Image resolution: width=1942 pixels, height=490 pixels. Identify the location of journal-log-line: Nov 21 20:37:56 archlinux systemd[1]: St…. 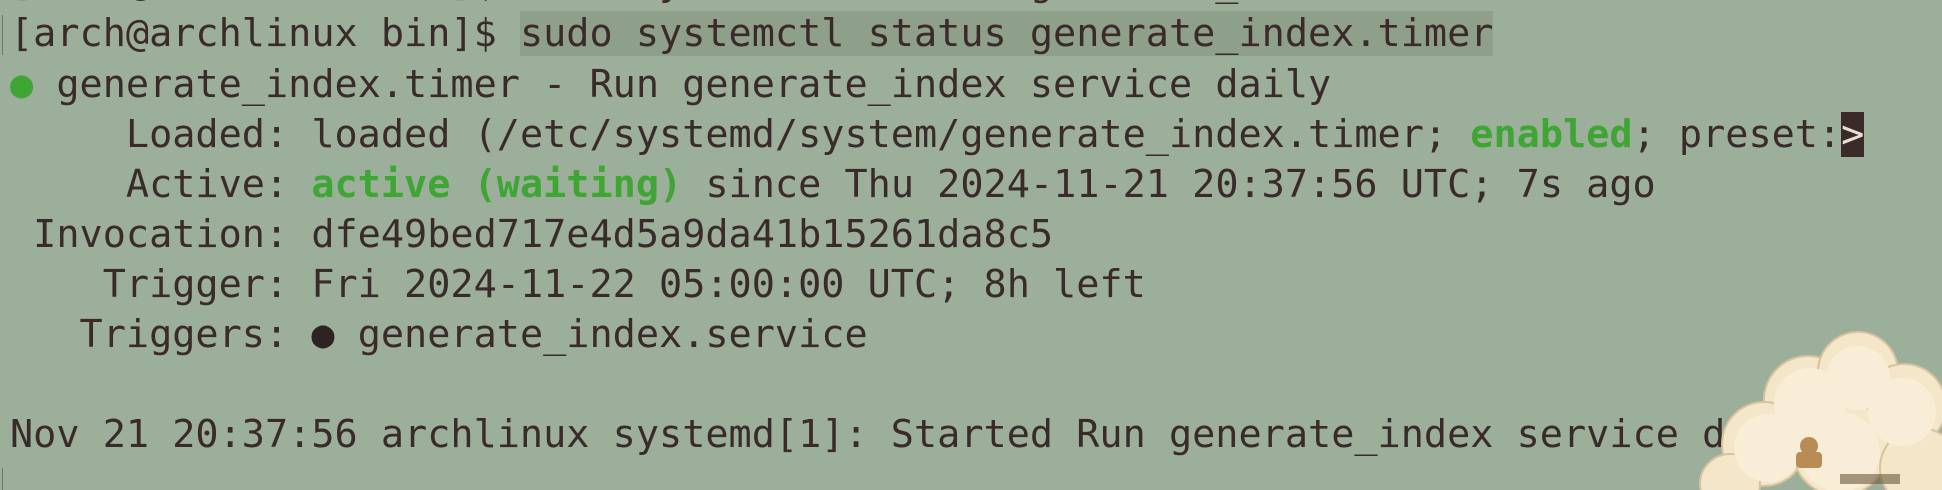
(925, 435).